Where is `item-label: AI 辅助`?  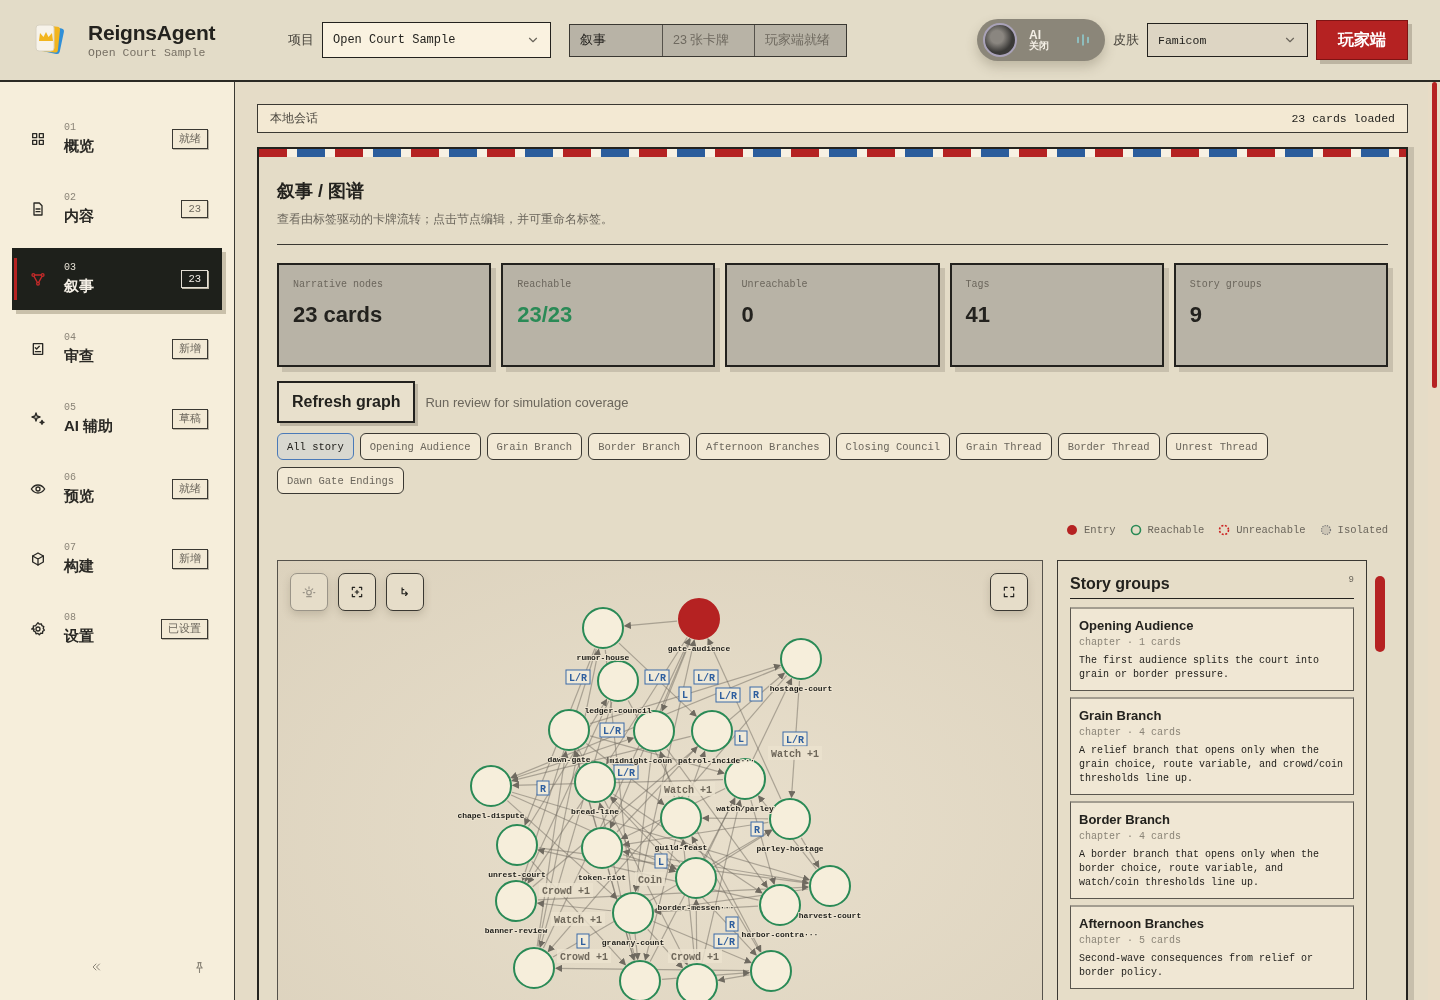 item-label: AI 辅助 is located at coordinates (89, 426).